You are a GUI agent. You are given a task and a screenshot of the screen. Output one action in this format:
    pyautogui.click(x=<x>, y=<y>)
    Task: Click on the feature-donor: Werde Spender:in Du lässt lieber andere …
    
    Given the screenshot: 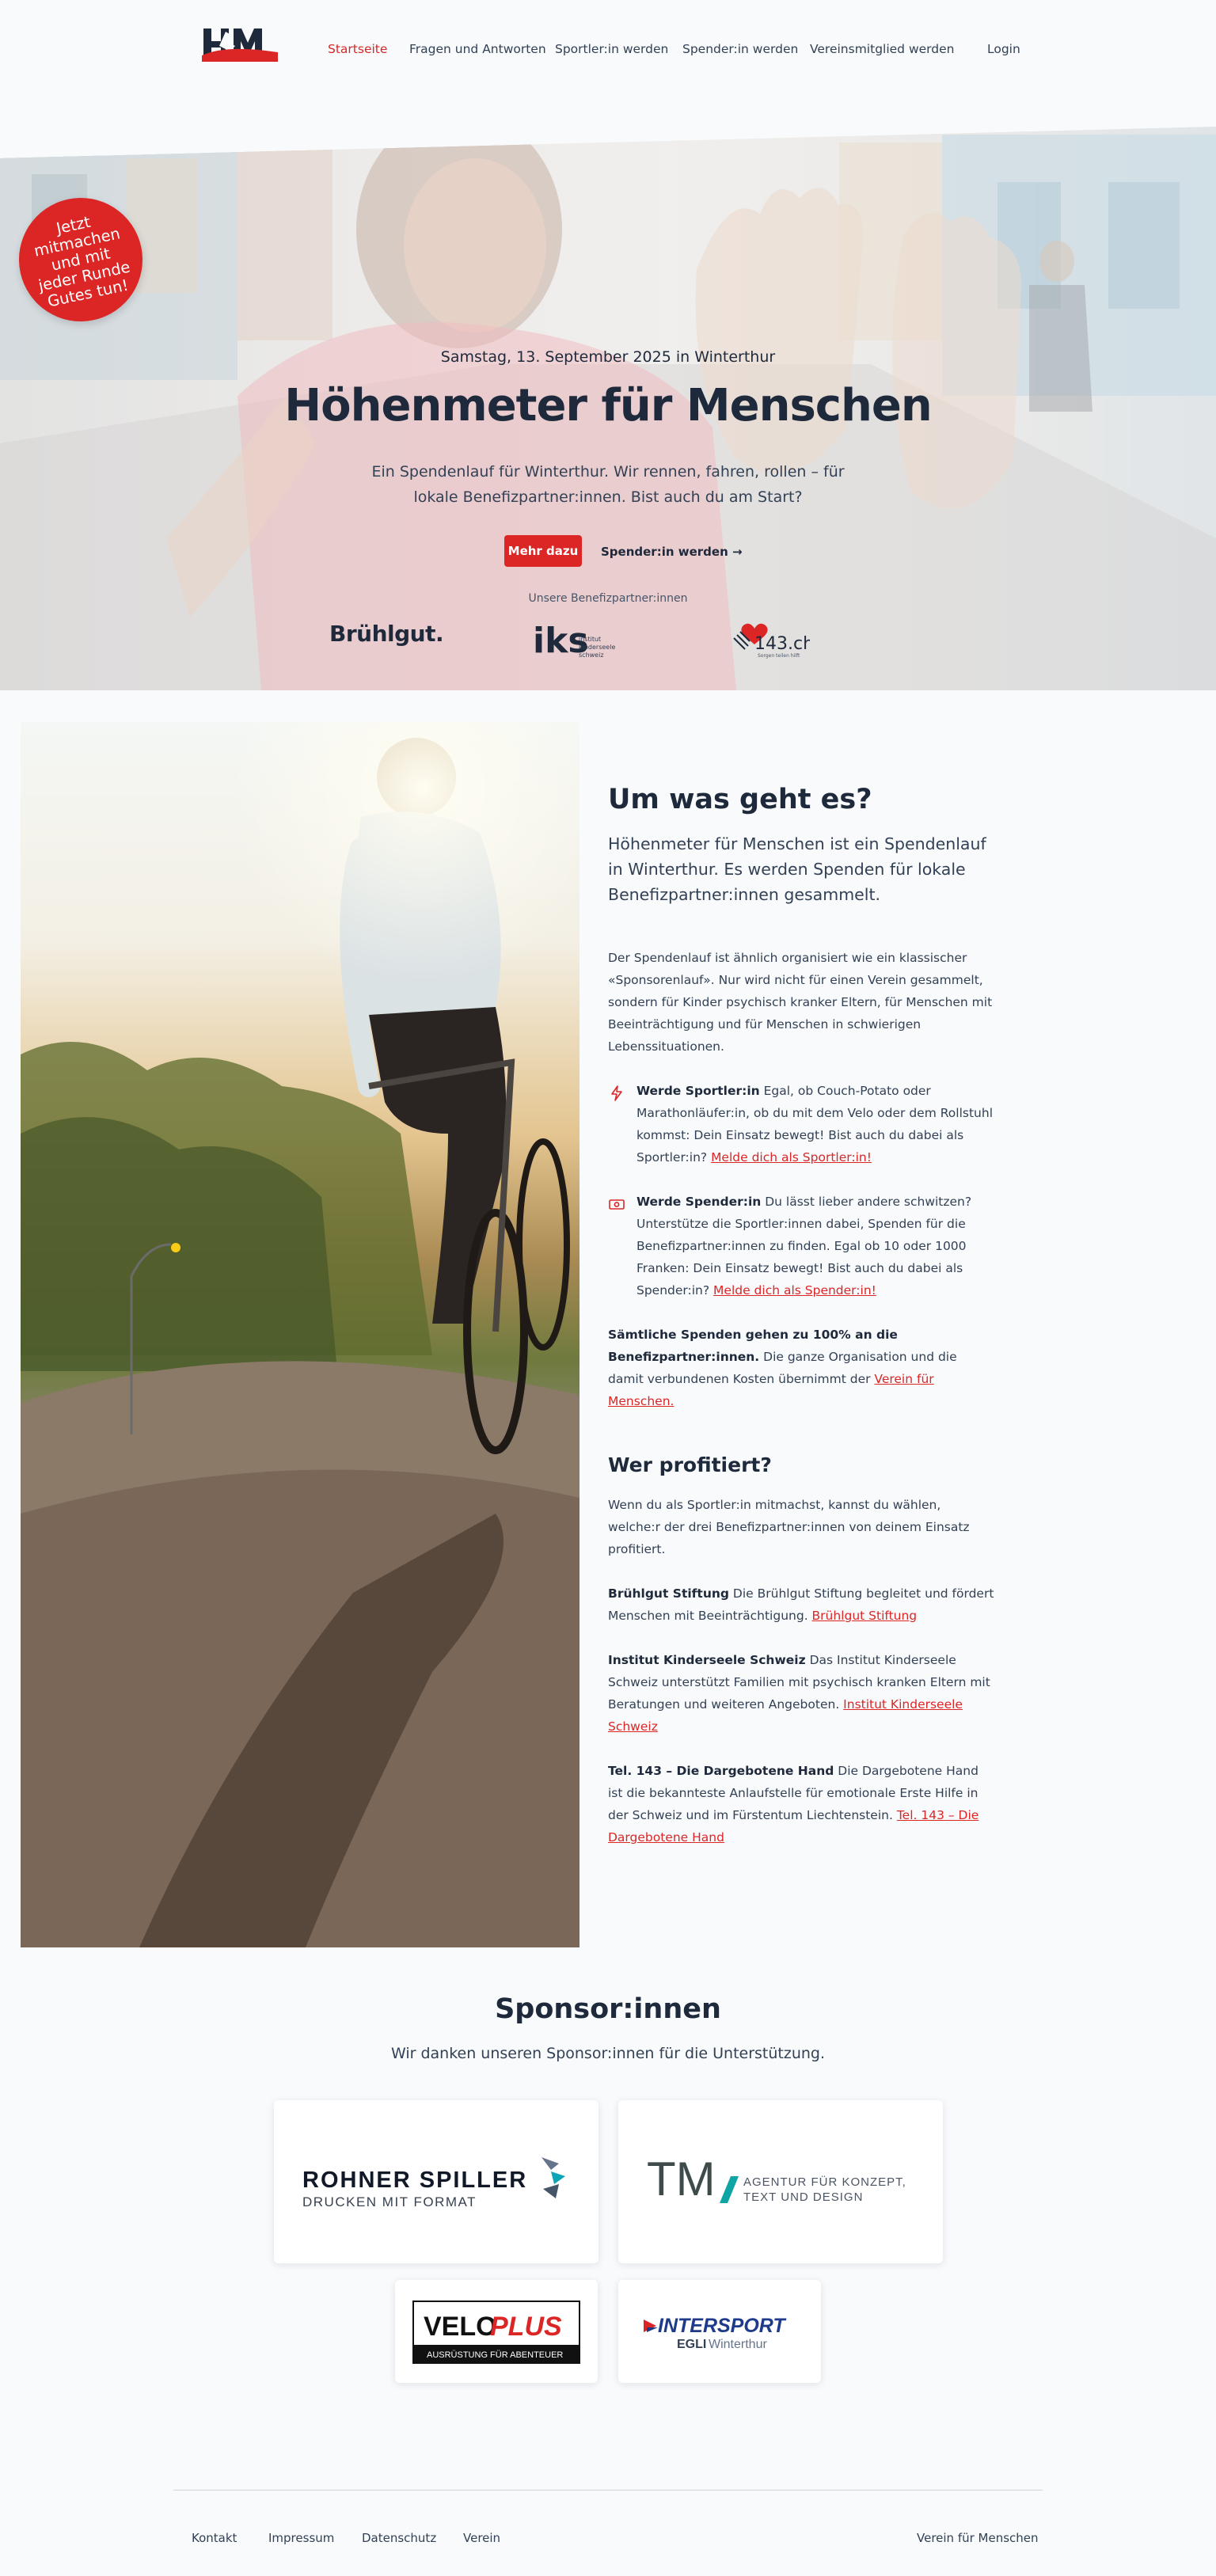 What is the action you would take?
    pyautogui.click(x=802, y=1246)
    